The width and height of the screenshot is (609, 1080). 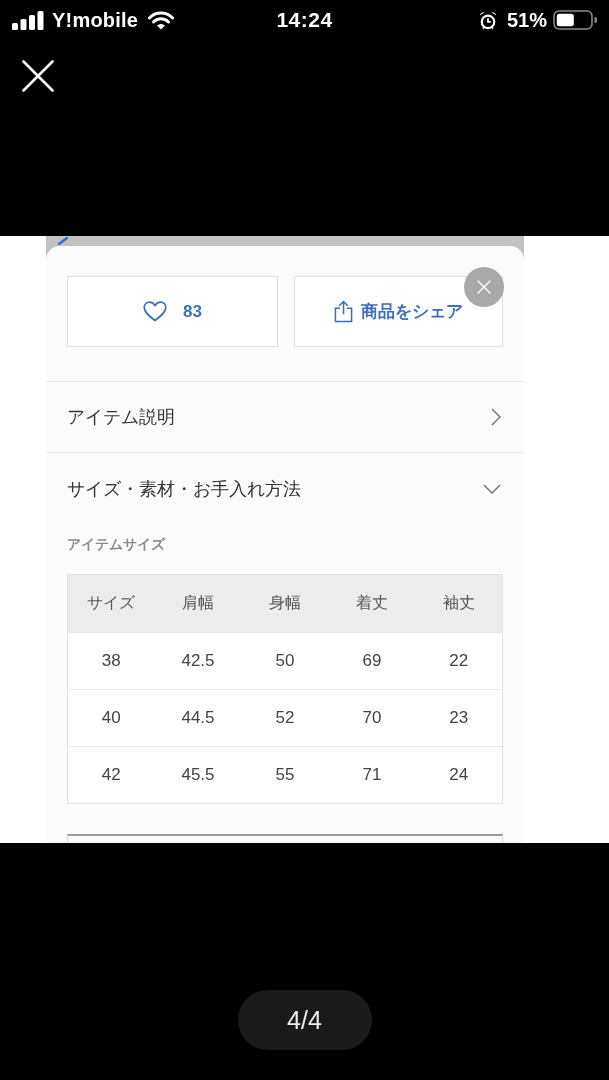 I want to click on table-cell: 24, so click(x=459, y=775).